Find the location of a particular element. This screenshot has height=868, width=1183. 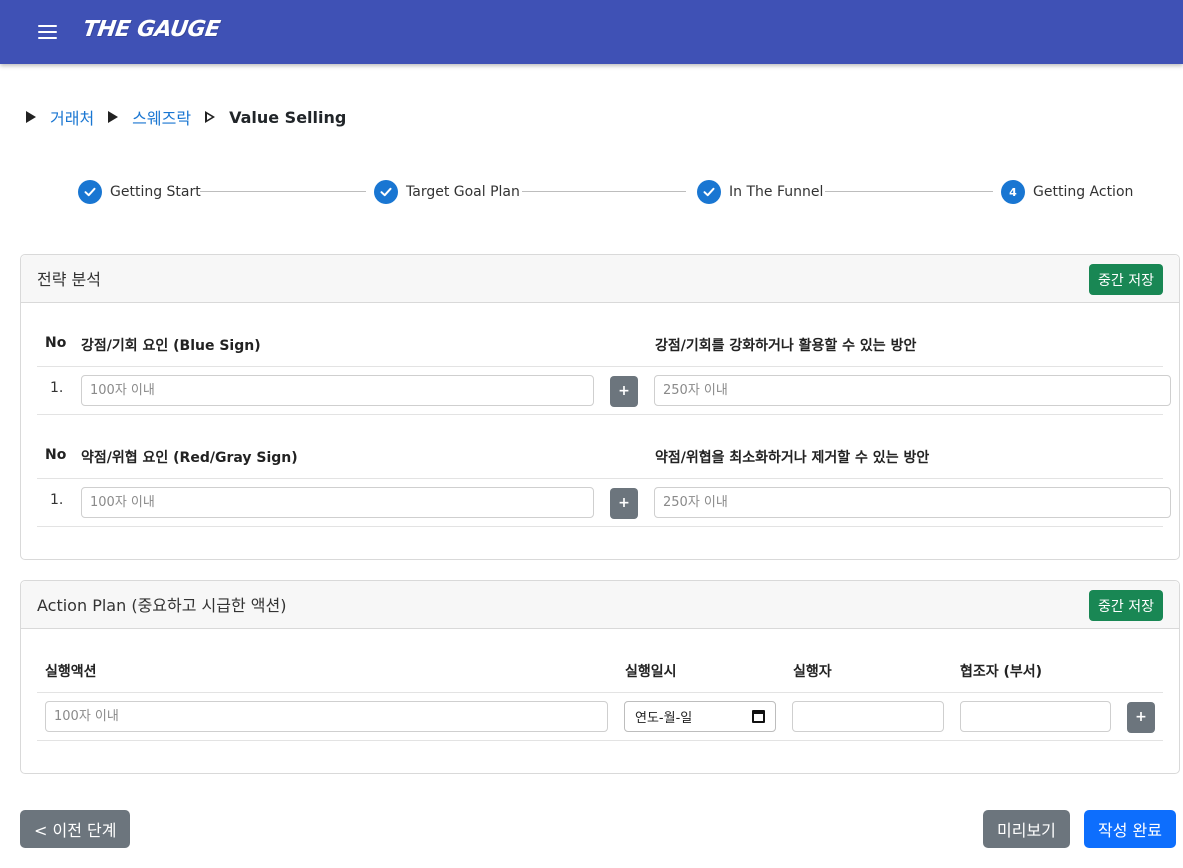

add-strength-row-button: + is located at coordinates (624, 391).